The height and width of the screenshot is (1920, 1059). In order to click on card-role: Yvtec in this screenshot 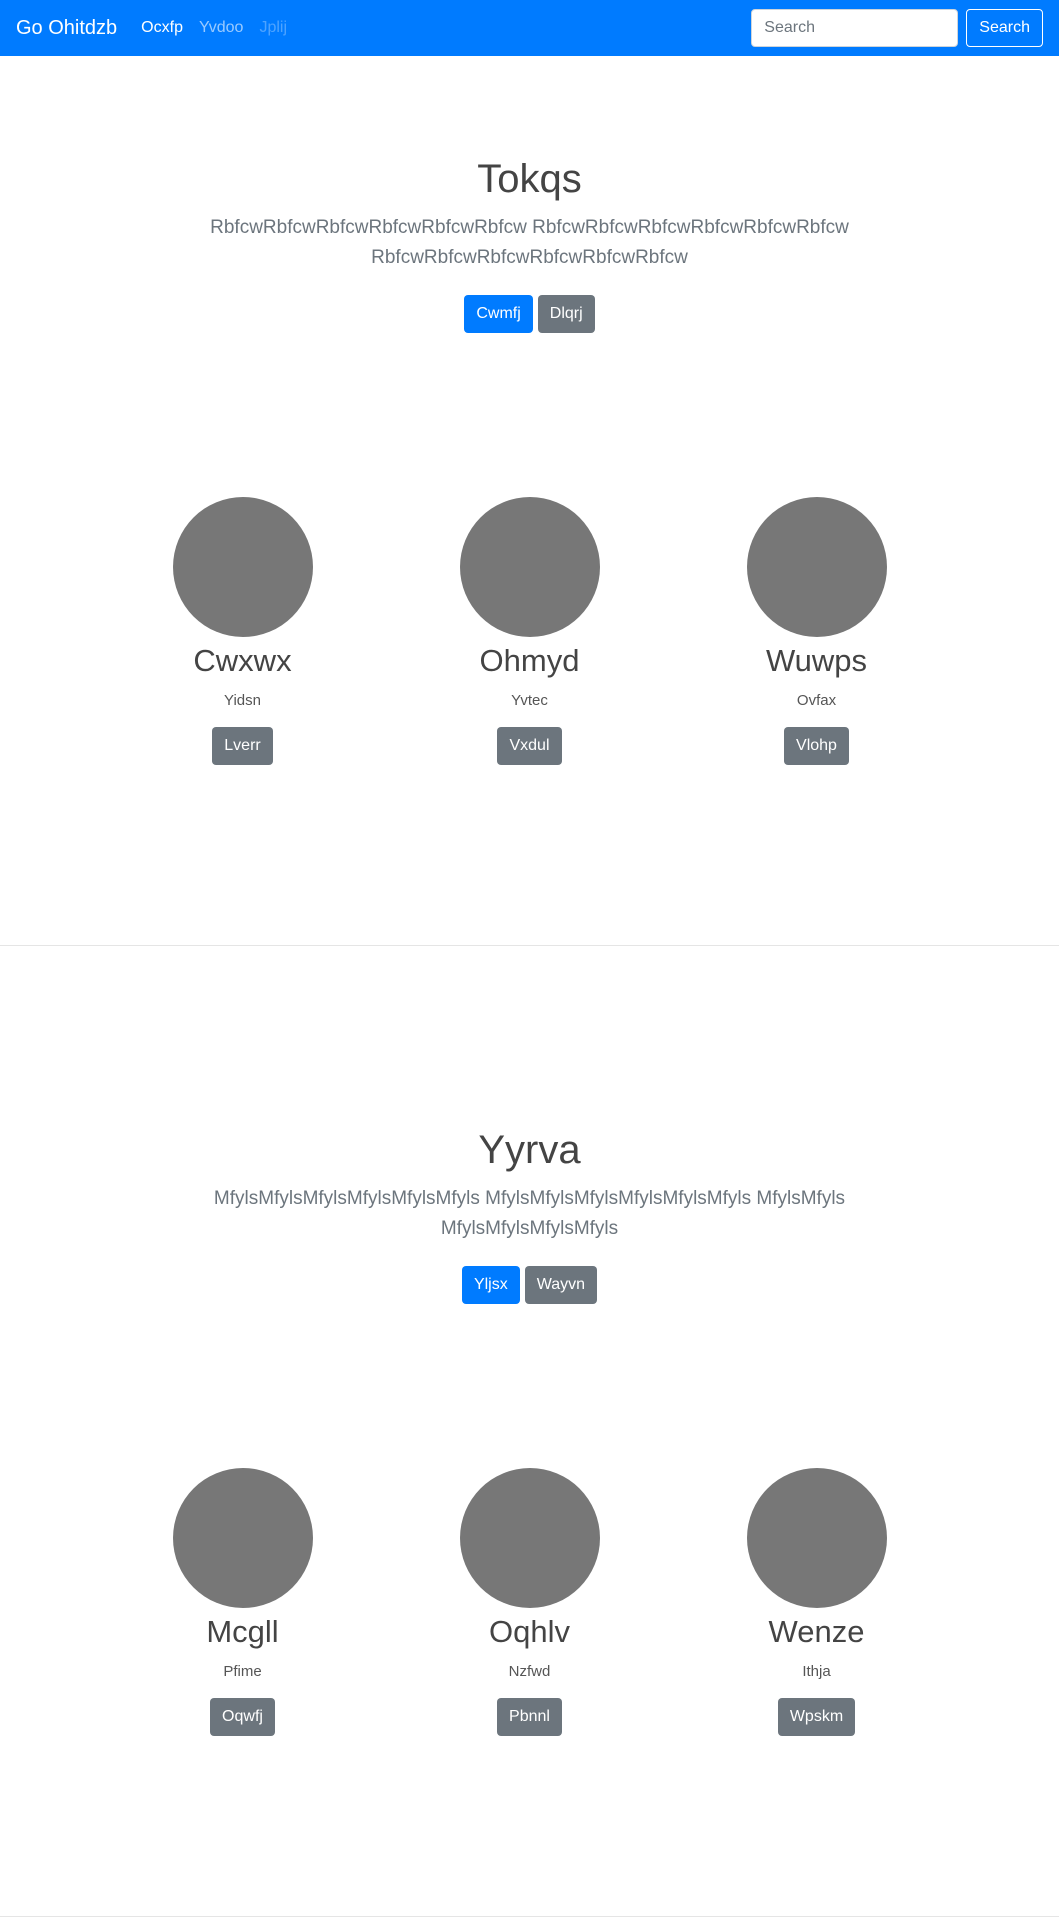, I will do `click(529, 700)`.